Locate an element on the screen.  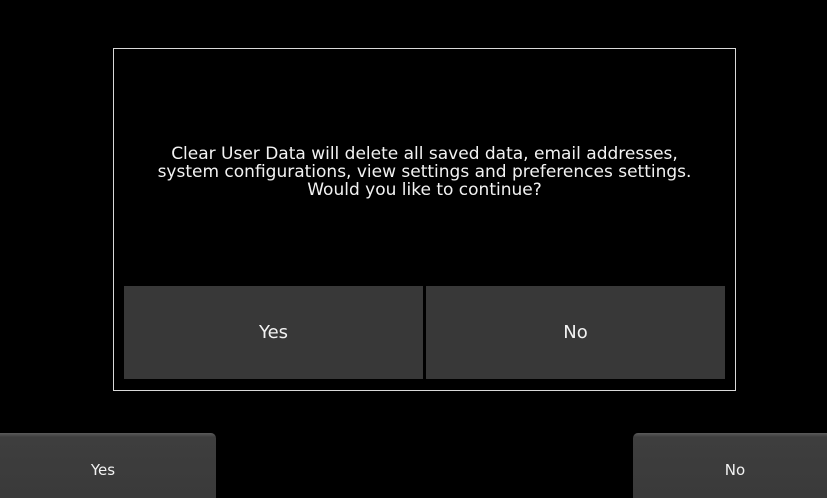
dialog-button-row: Yes No is located at coordinates (424, 332).